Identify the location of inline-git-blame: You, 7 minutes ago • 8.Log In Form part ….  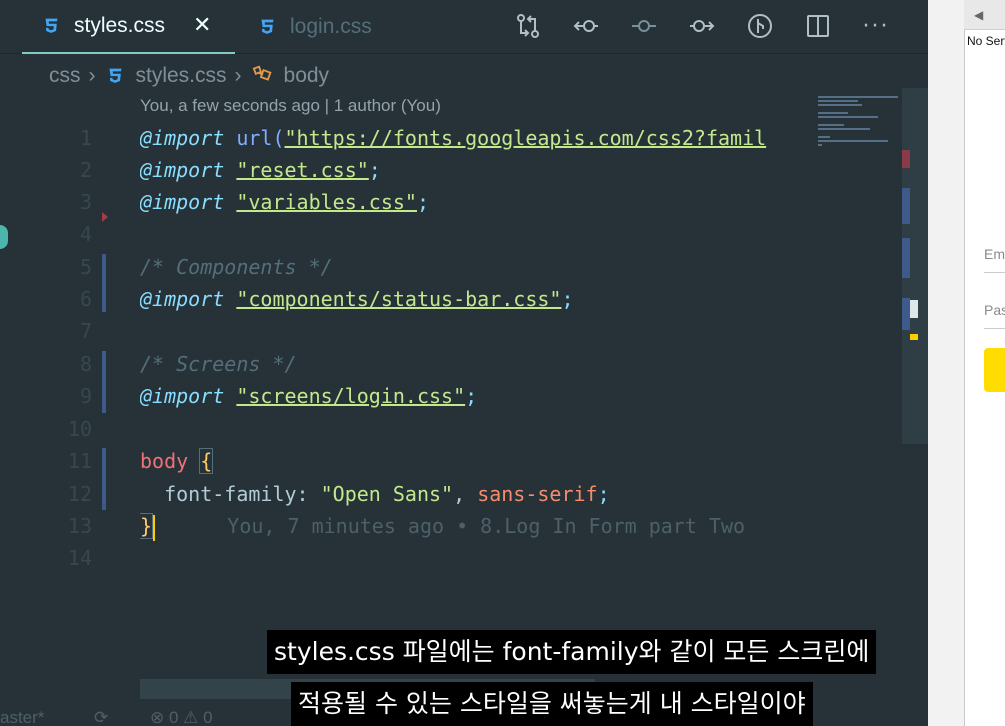
(450, 526).